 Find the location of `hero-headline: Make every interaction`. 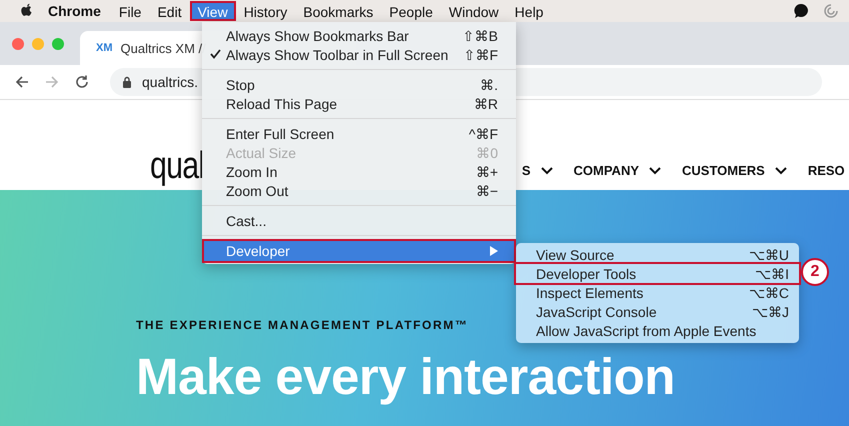

hero-headline: Make every interaction is located at coordinates (405, 376).